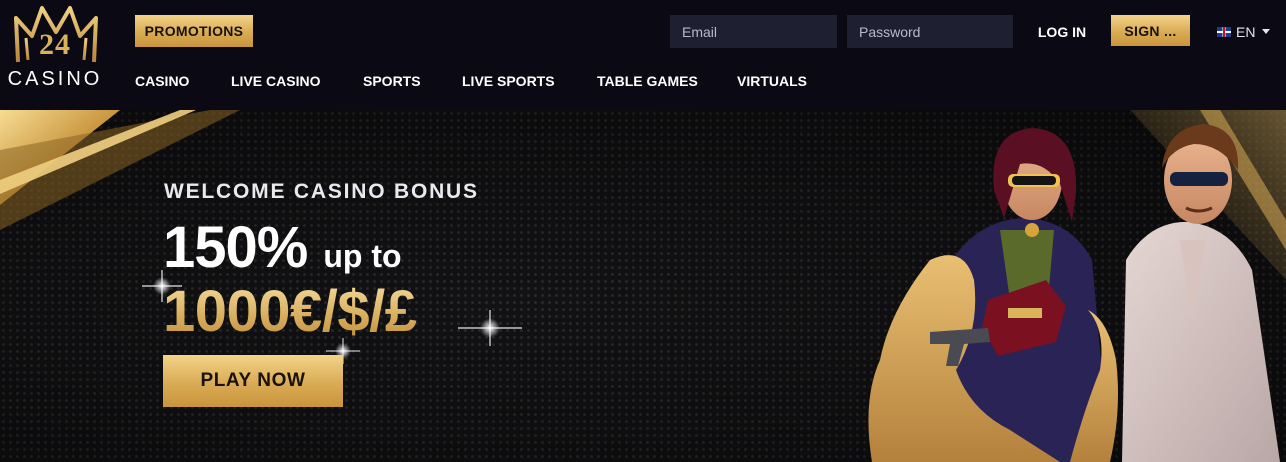 This screenshot has width=1286, height=462. I want to click on uk-flag-icon, so click(1224, 31).